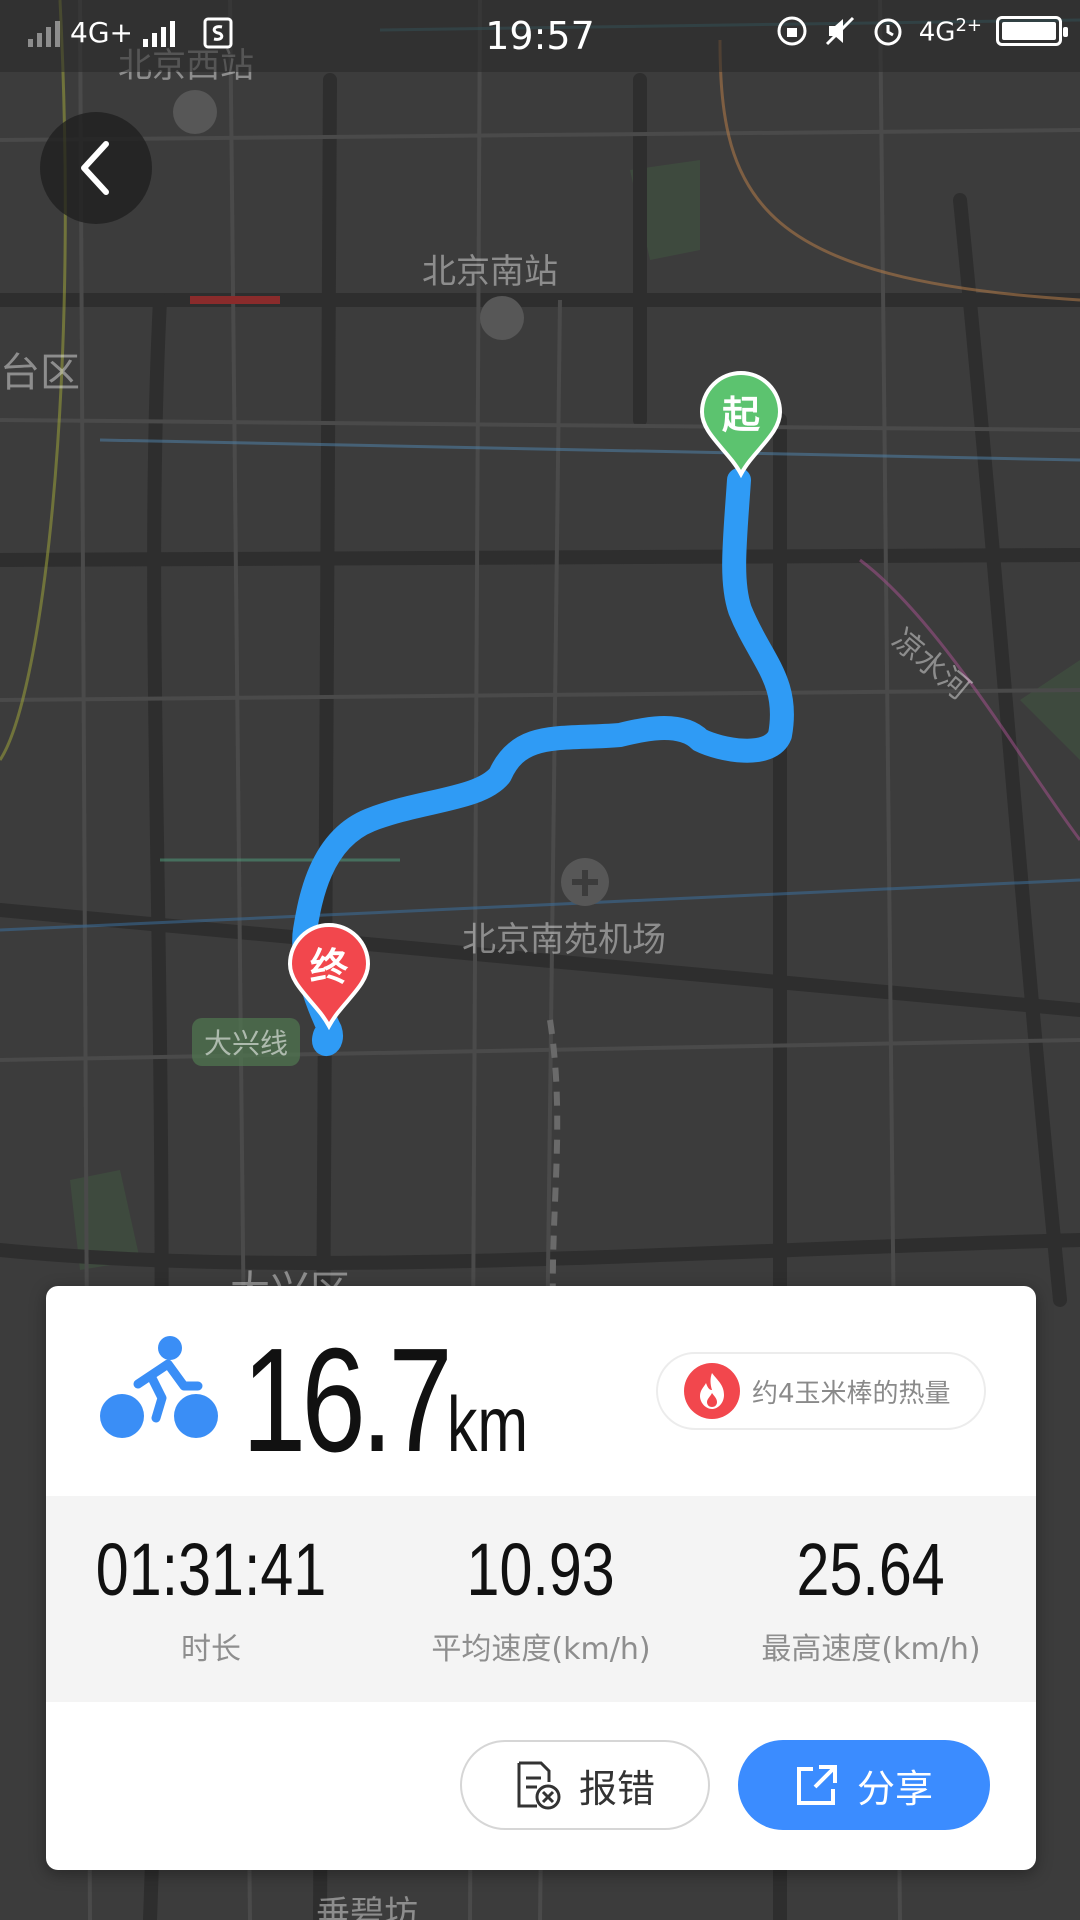  I want to click on calorie-badge: 约4玉米棒的热量, so click(821, 1391).